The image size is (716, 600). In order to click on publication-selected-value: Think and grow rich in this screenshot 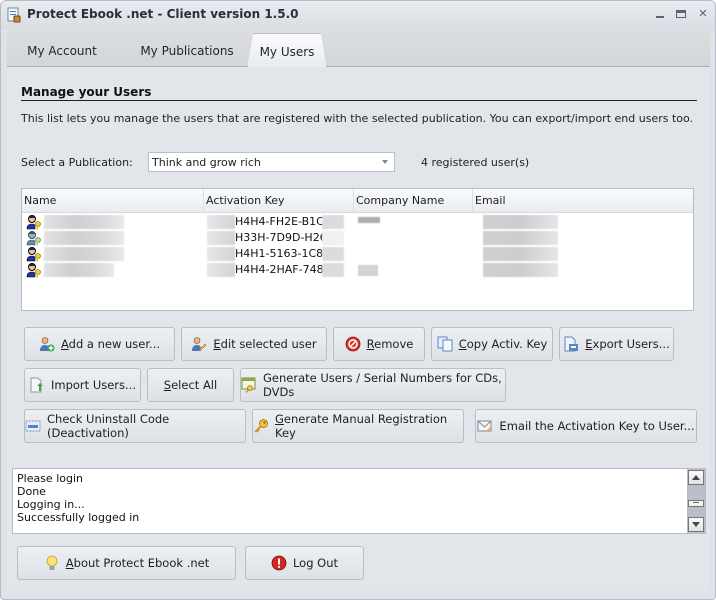, I will do `click(206, 162)`.